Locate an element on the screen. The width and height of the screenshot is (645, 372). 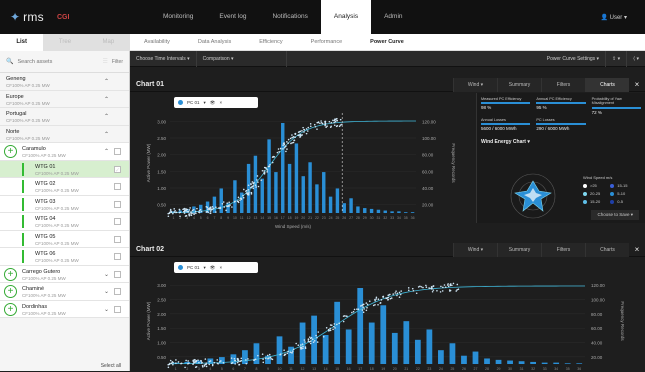
search-input is located at coordinates (58, 61).